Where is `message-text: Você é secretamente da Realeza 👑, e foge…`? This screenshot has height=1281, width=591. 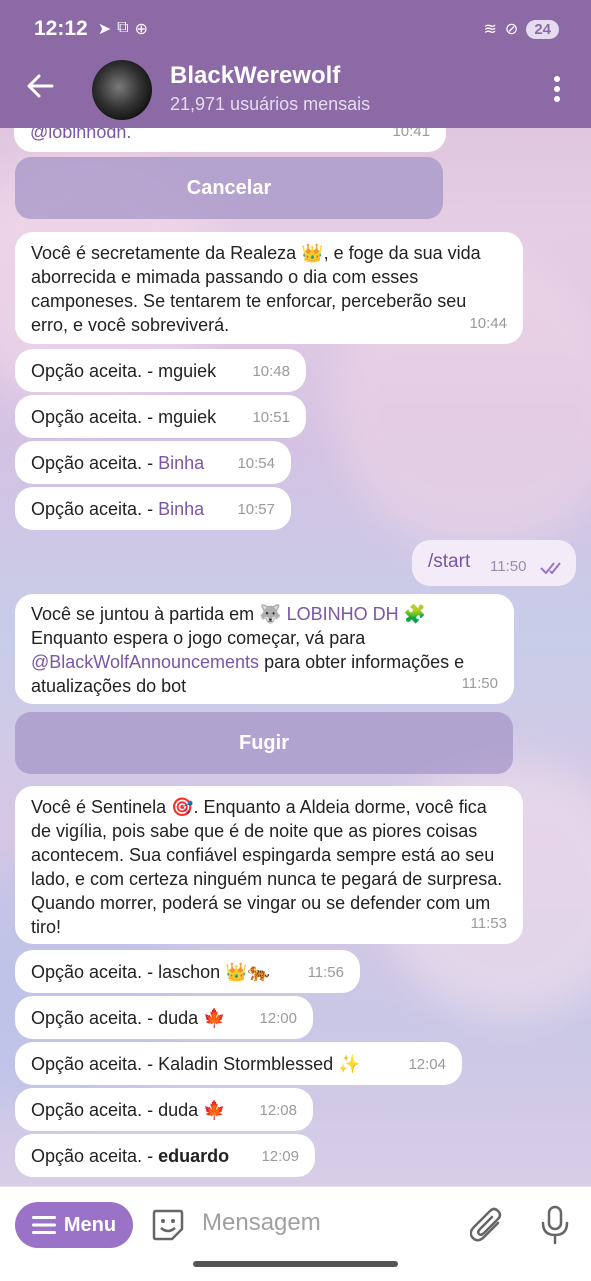
message-text: Você é secretamente da Realeza 👑, e foge… is located at coordinates (256, 289).